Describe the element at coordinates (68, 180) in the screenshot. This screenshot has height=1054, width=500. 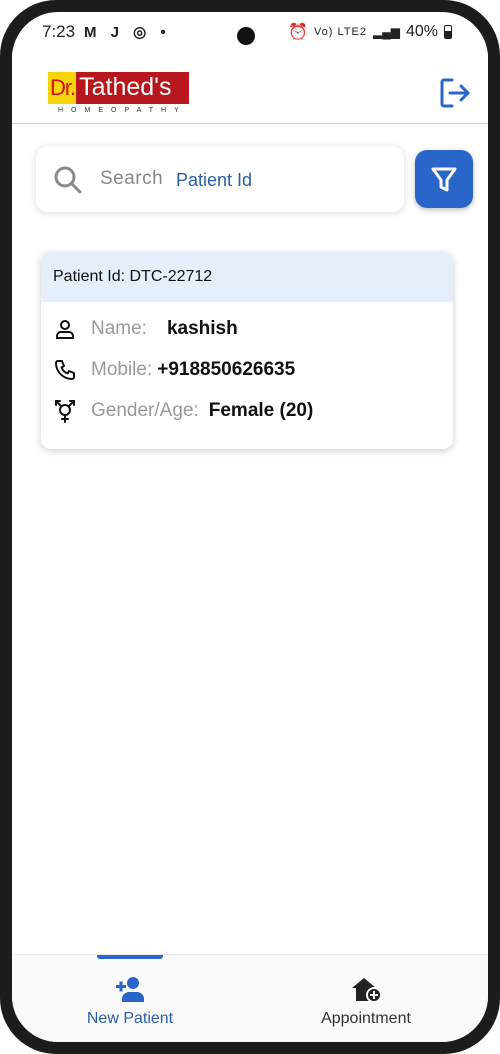
I see `search-icon` at that location.